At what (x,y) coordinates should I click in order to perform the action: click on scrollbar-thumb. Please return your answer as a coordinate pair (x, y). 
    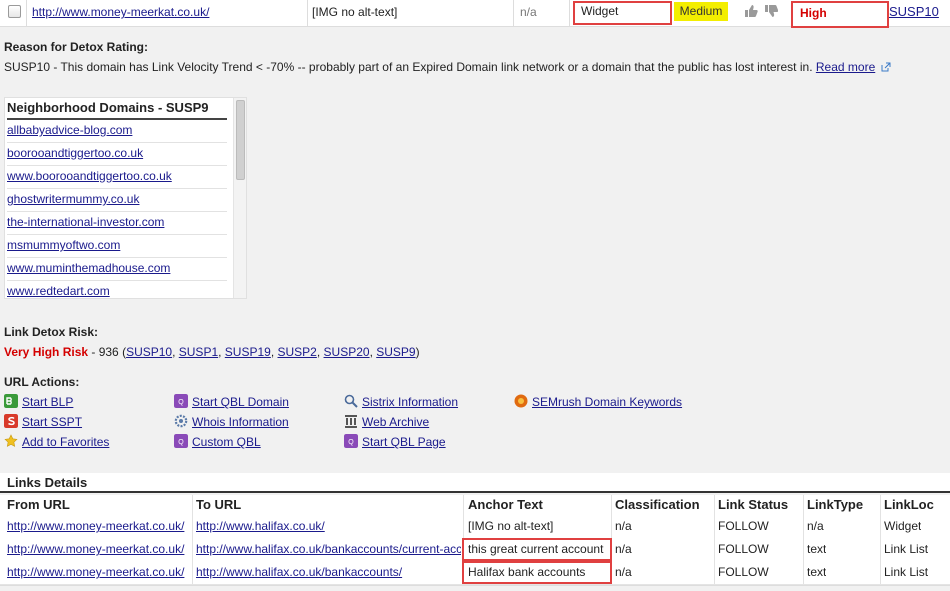
    Looking at the image, I should click on (240, 140).